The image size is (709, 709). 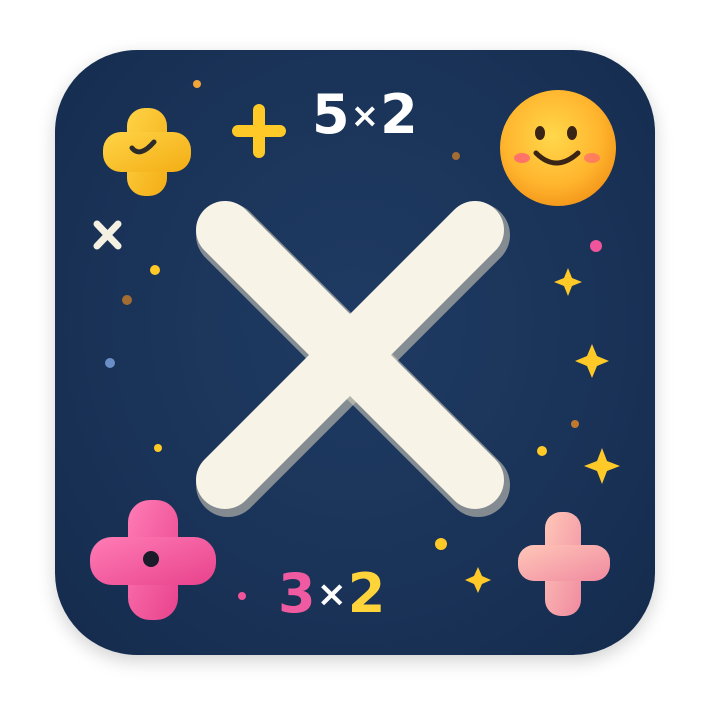 What do you see at coordinates (107, 235) in the screenshot?
I see `small-multiply-icon` at bounding box center [107, 235].